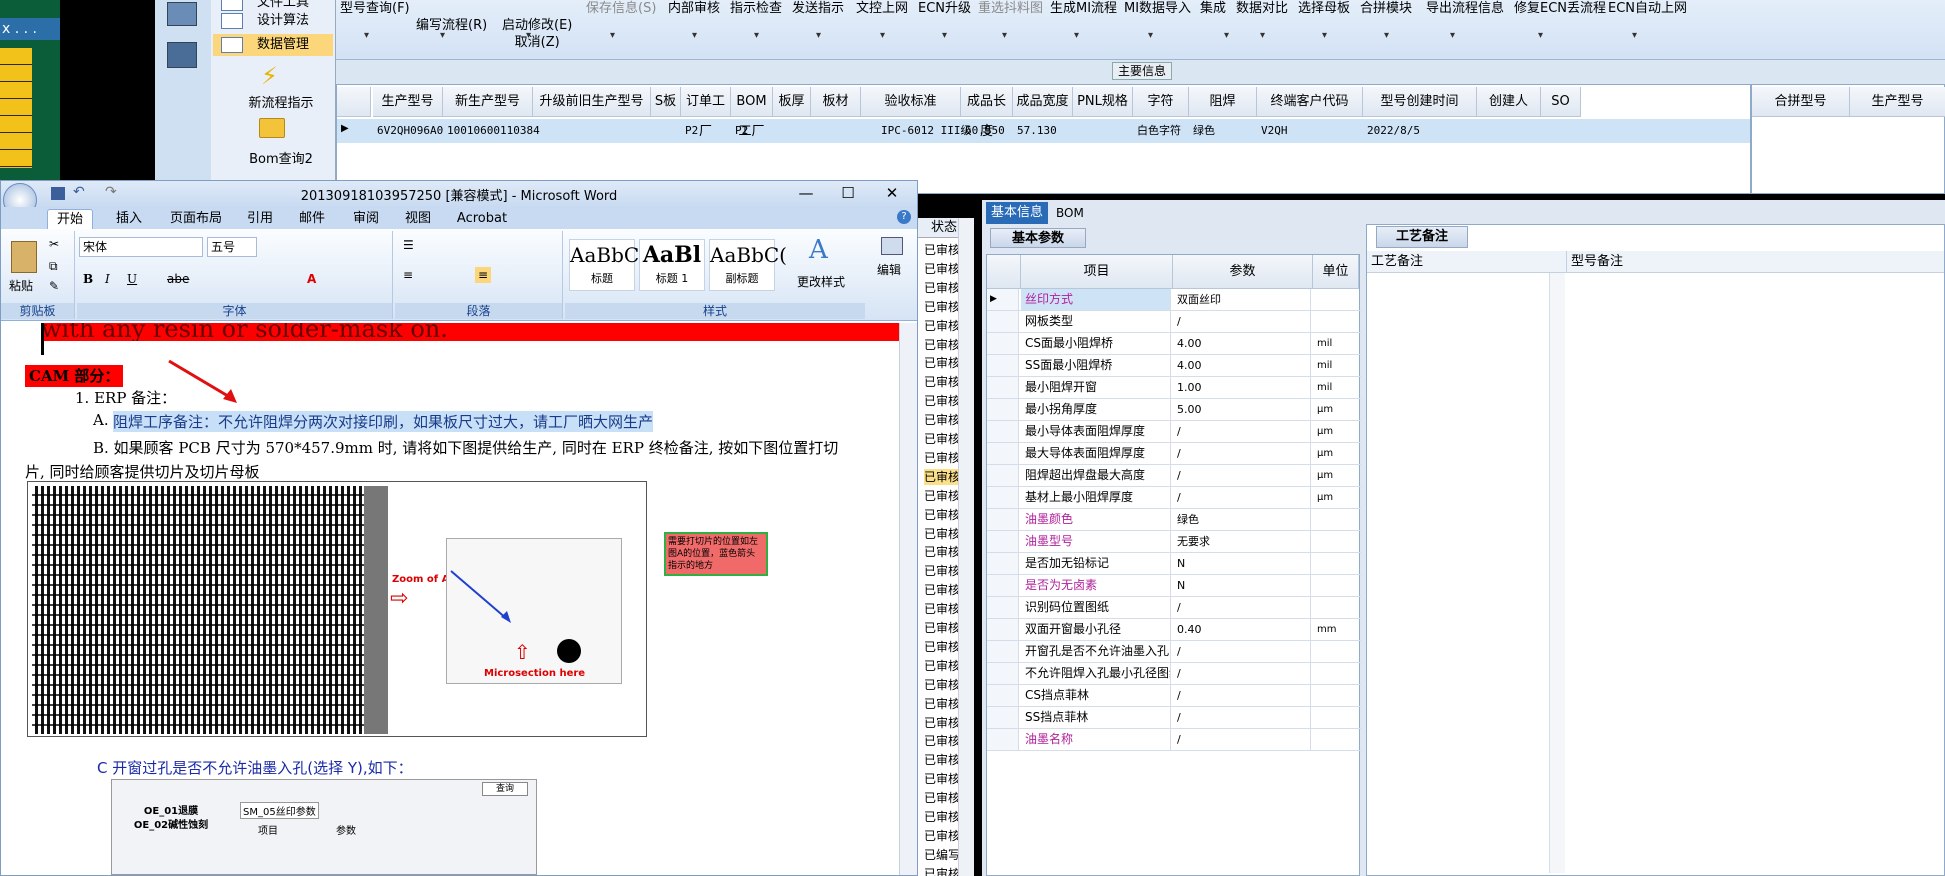 The width and height of the screenshot is (1945, 876). Describe the element at coordinates (488, 102) in the screenshot. I see `grid-header: 新生产型号` at that location.